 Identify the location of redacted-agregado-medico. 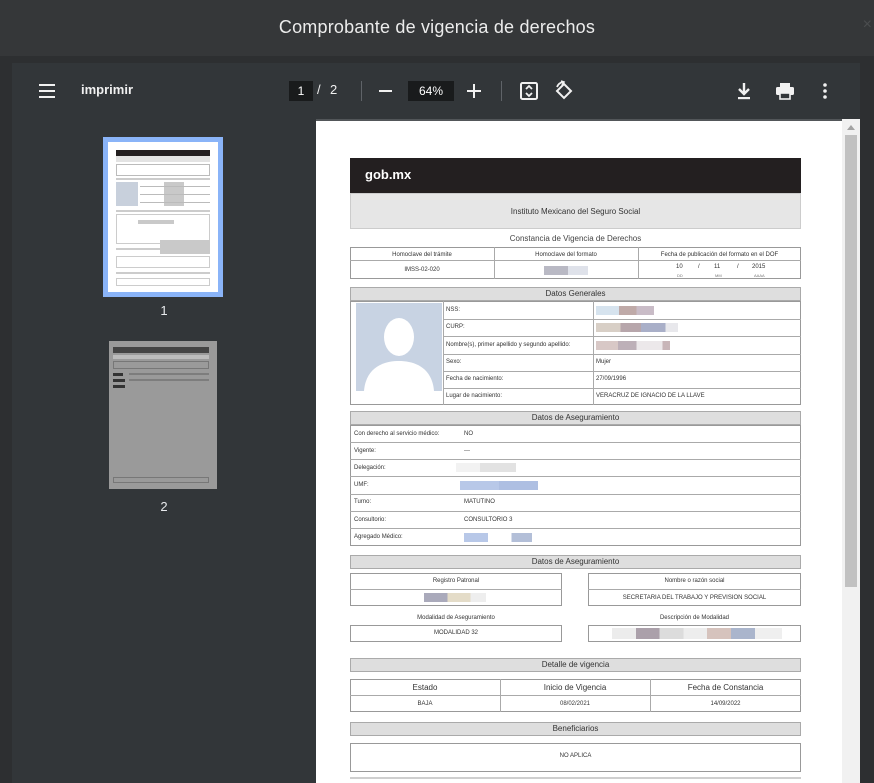
(498, 537).